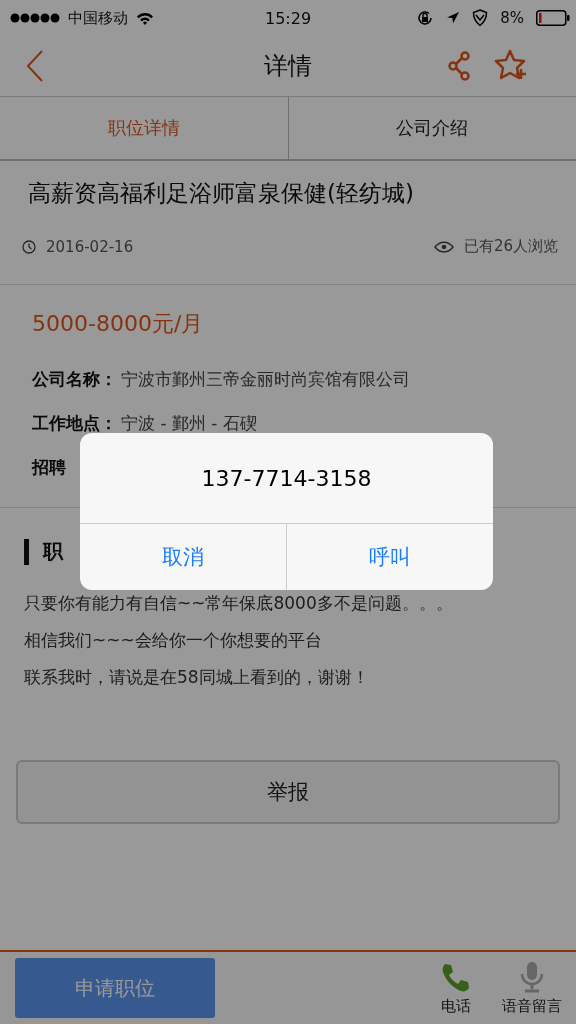 Image resolution: width=576 pixels, height=1024 pixels. What do you see at coordinates (197, 677) in the screenshot?
I see `description-line: 联系我时，请说是在58同城上看到的，谢谢！` at bounding box center [197, 677].